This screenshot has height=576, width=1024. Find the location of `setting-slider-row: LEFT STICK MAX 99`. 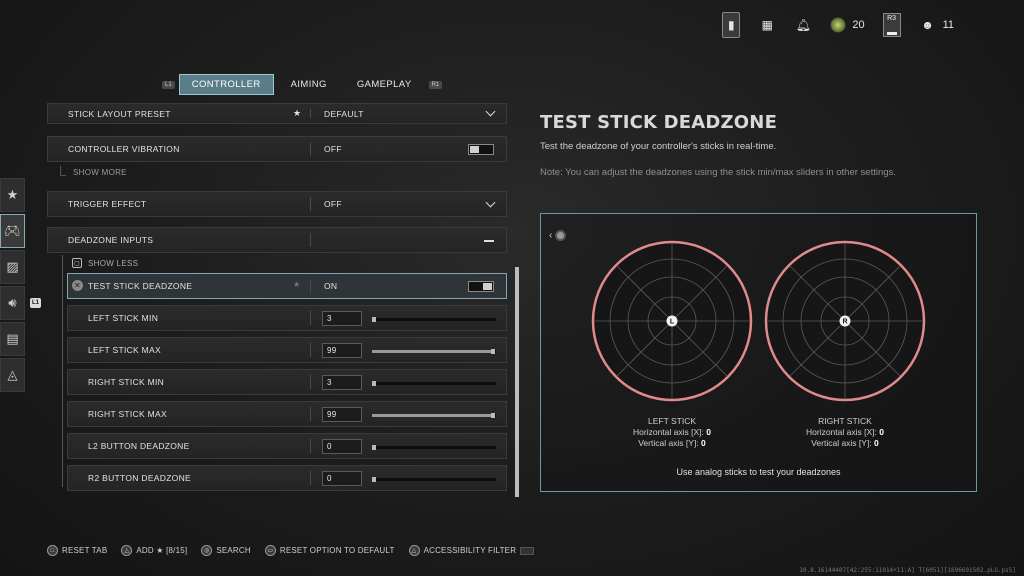

setting-slider-row: LEFT STICK MAX 99 is located at coordinates (287, 350).